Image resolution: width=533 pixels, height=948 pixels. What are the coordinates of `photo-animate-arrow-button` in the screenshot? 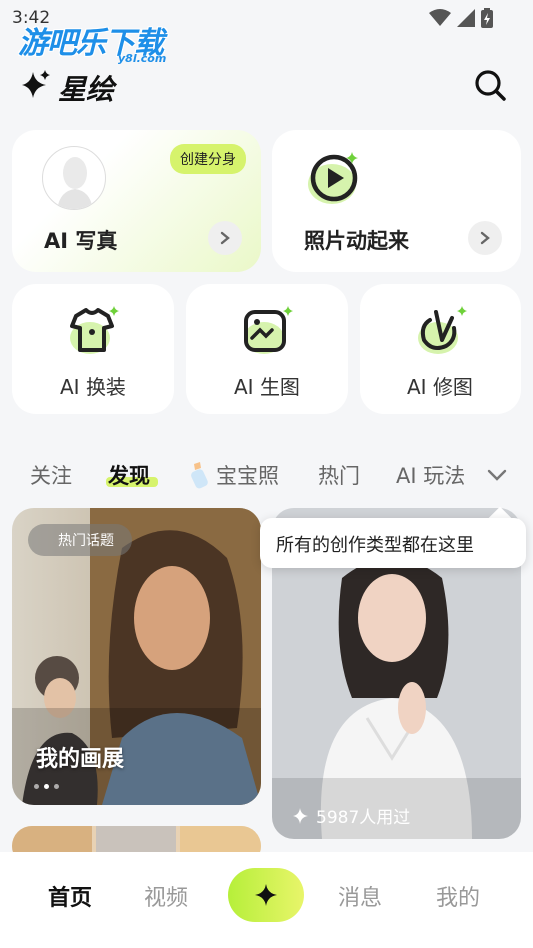 It's located at (485, 238).